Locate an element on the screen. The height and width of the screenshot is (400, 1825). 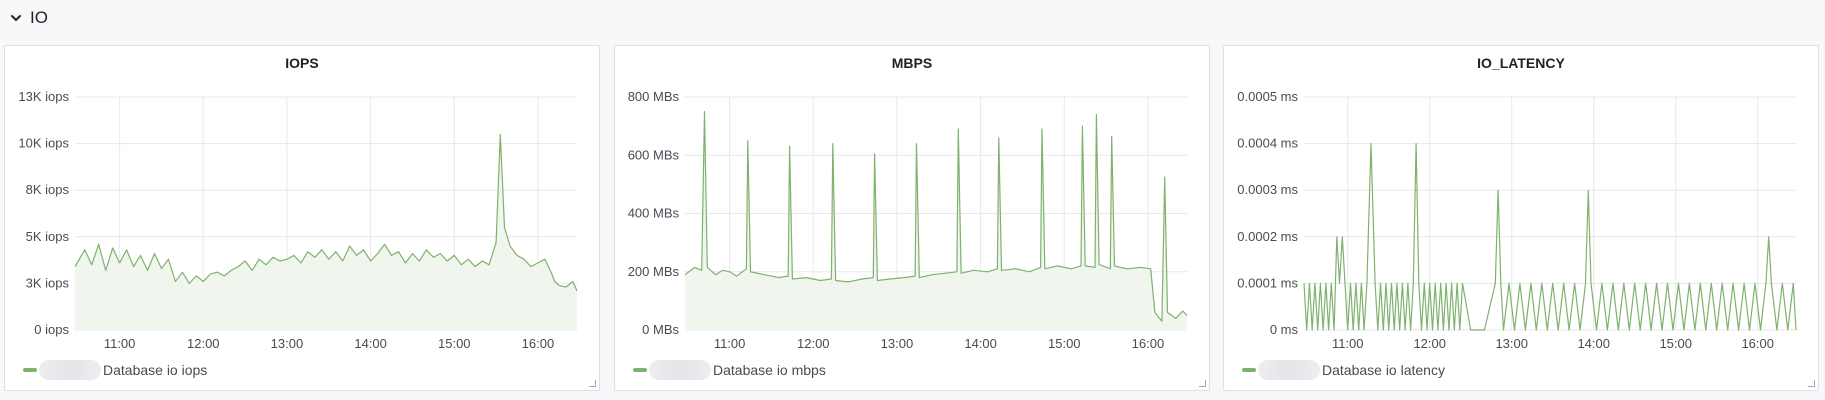
y-tick-label: 8K iops is located at coordinates (48, 189).